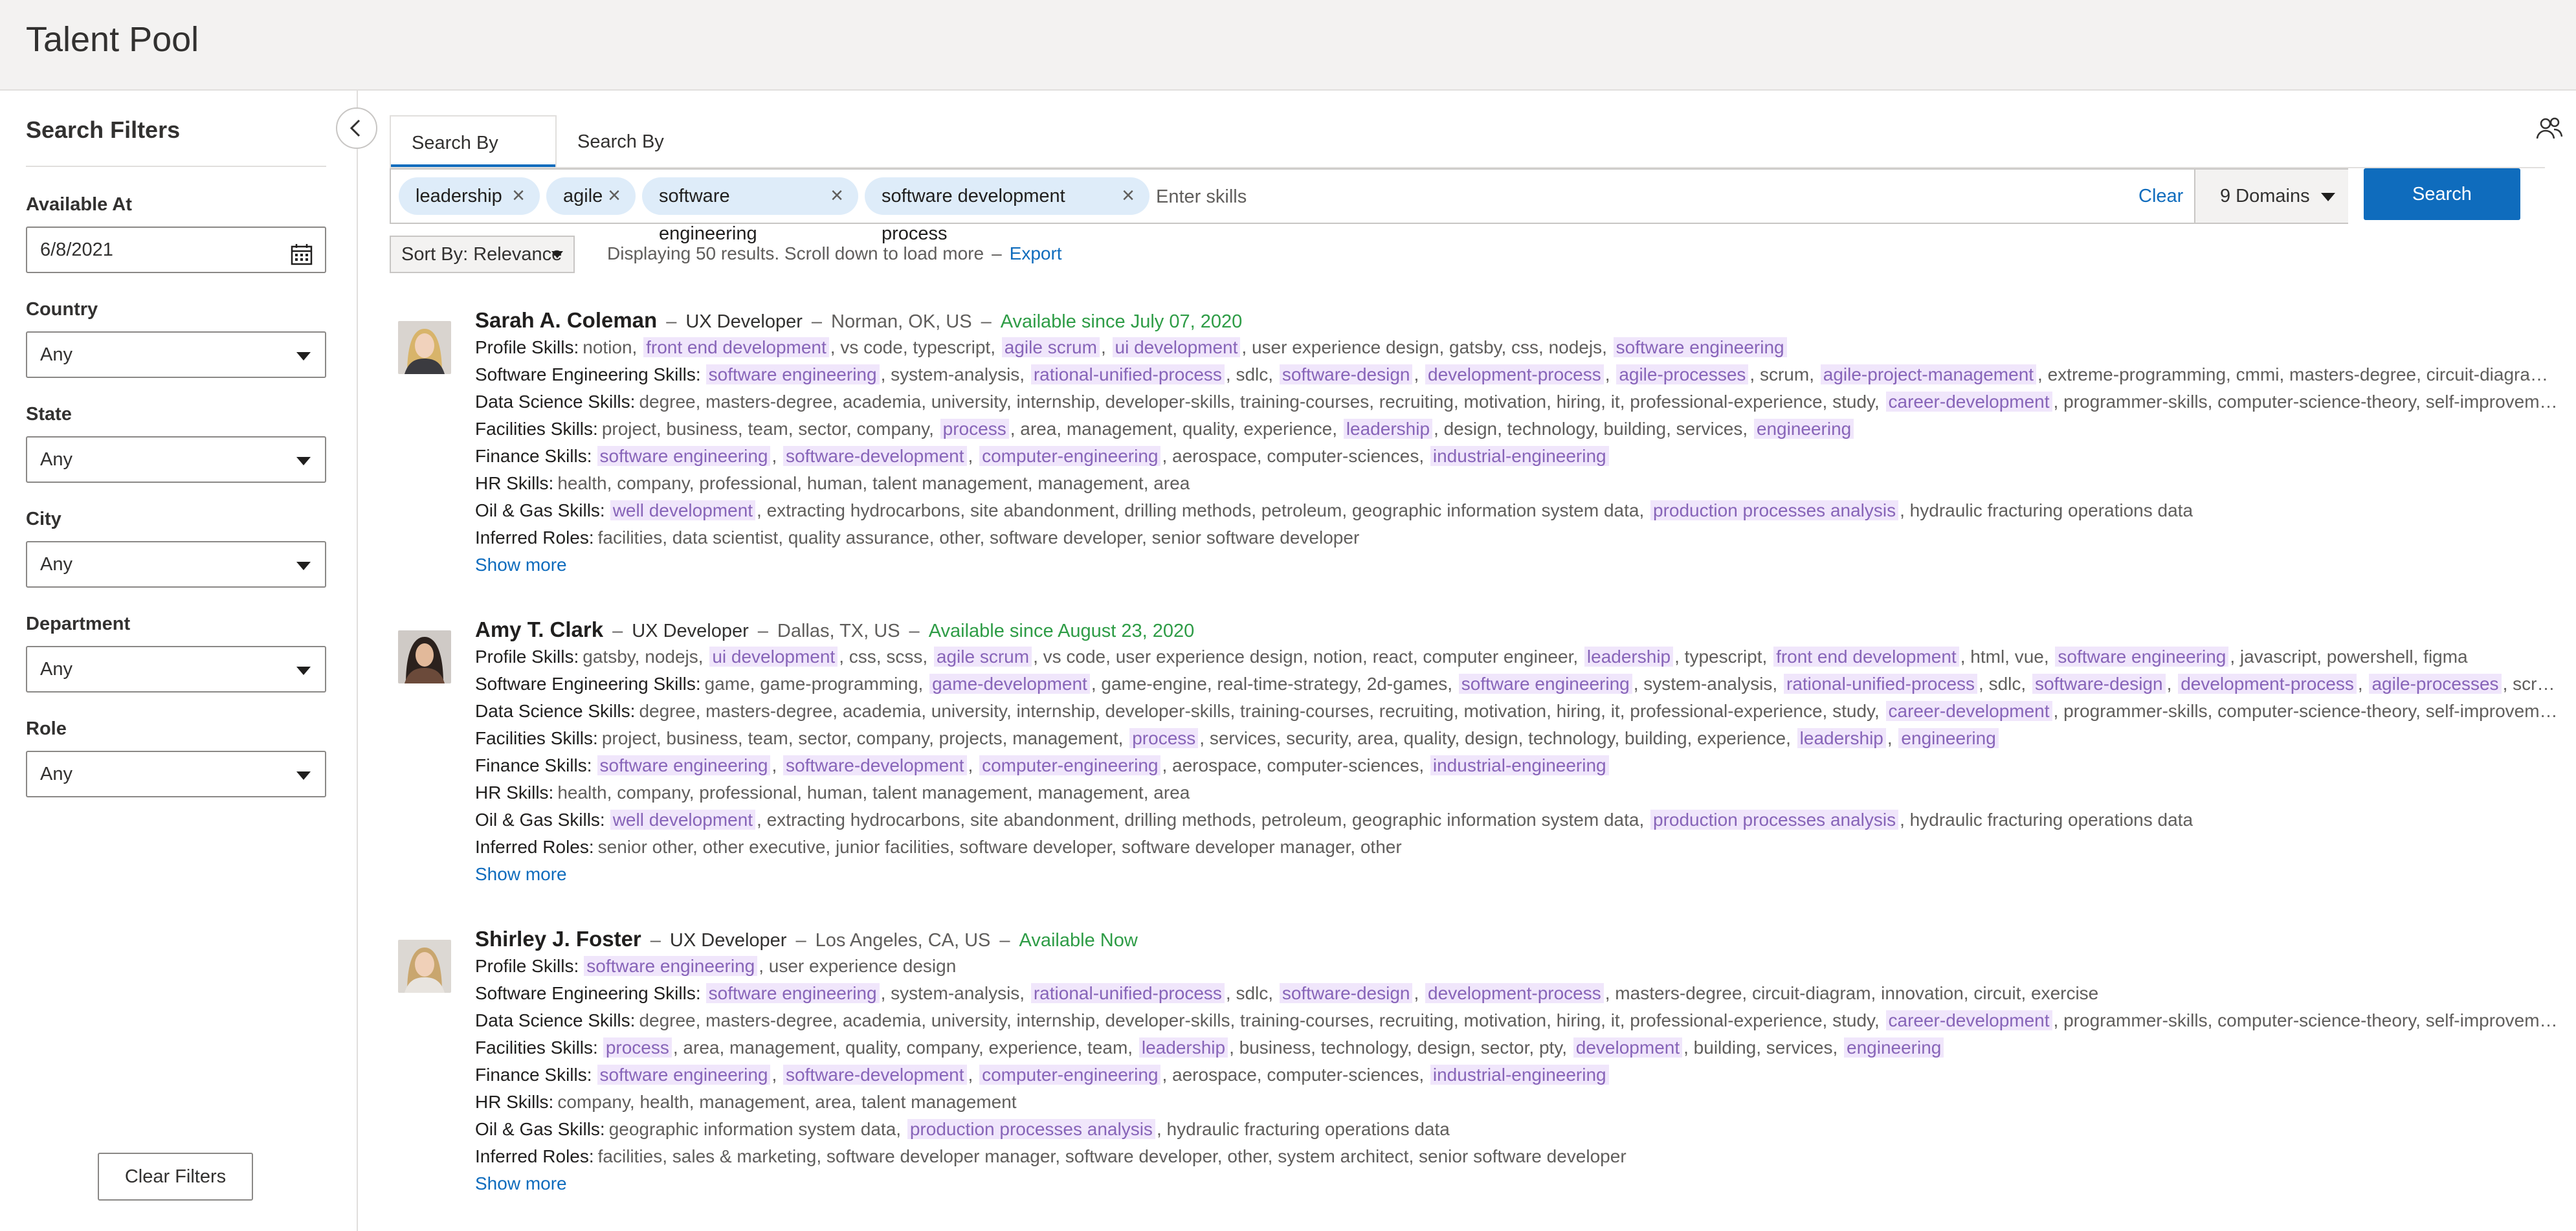  I want to click on city-select: Any, so click(176, 564).